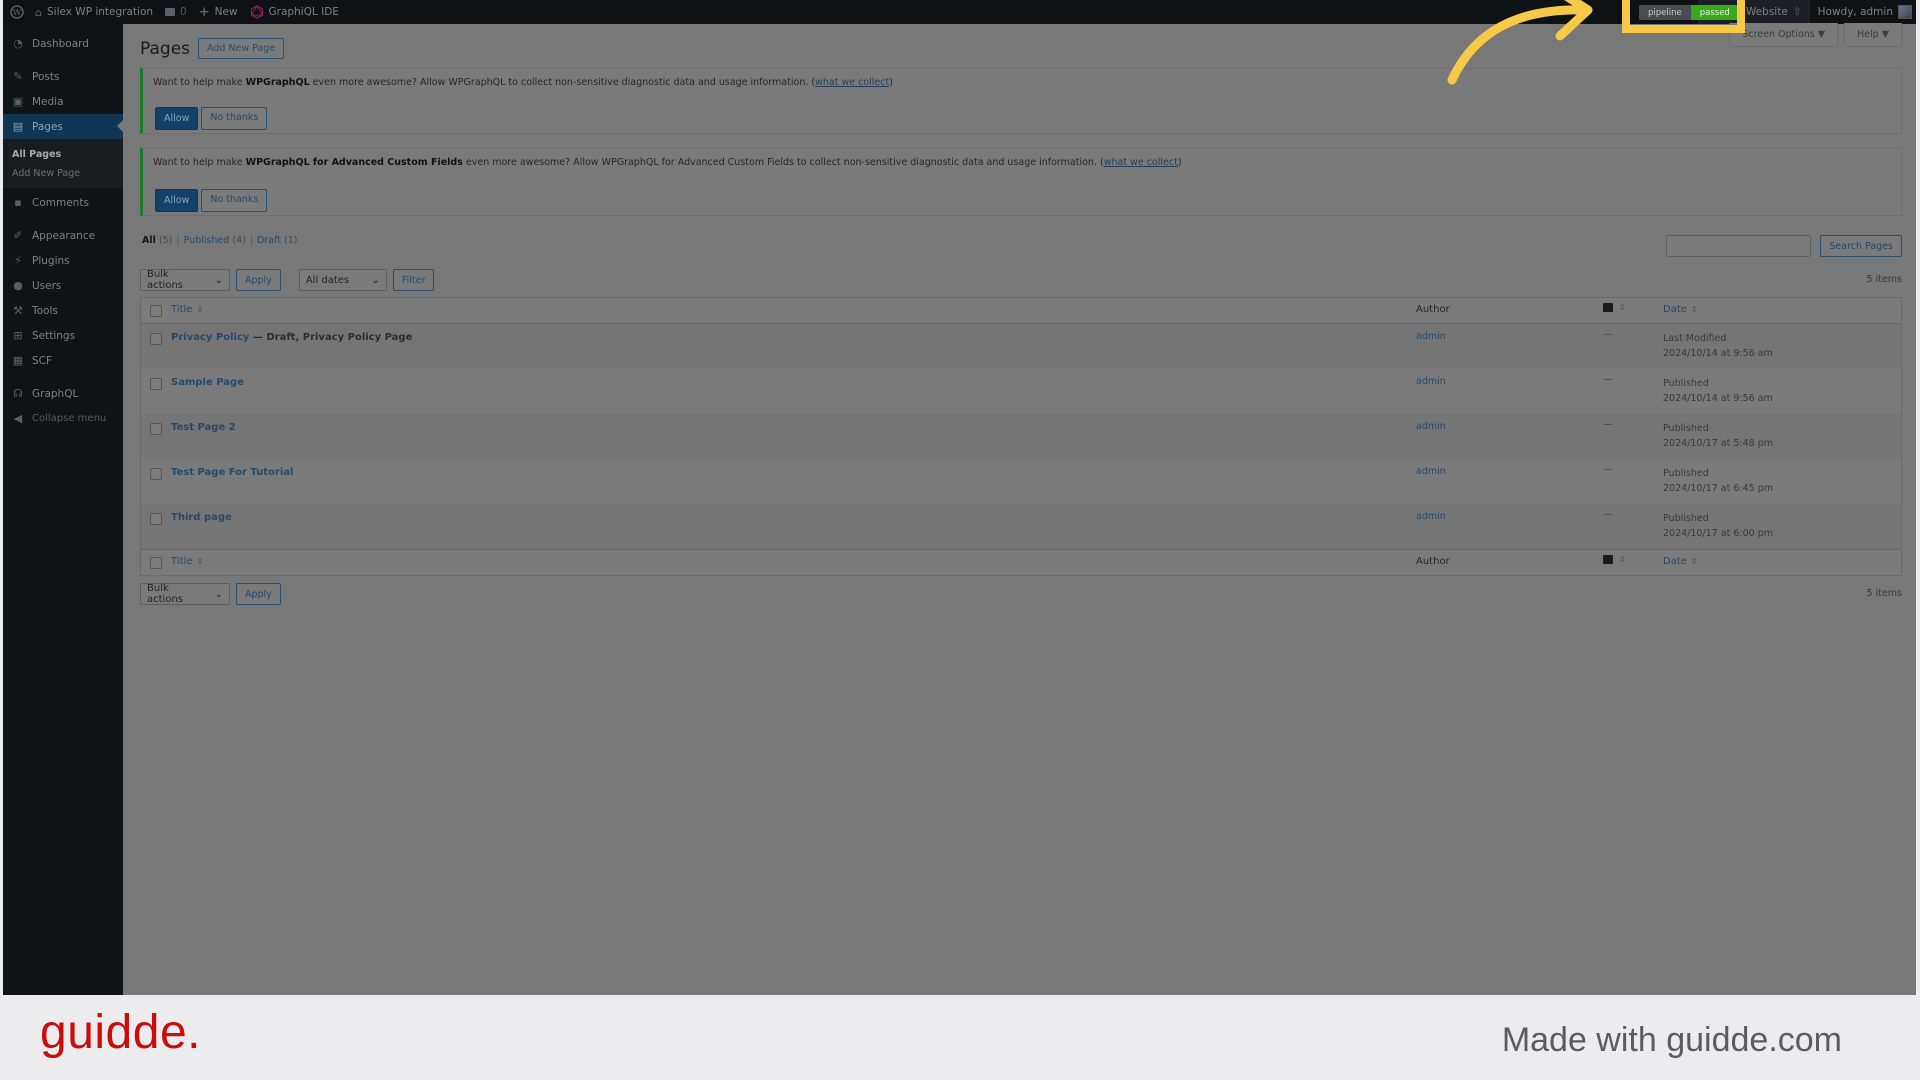 The width and height of the screenshot is (1920, 1080). What do you see at coordinates (413, 280) in the screenshot?
I see `filter-button: Filter` at bounding box center [413, 280].